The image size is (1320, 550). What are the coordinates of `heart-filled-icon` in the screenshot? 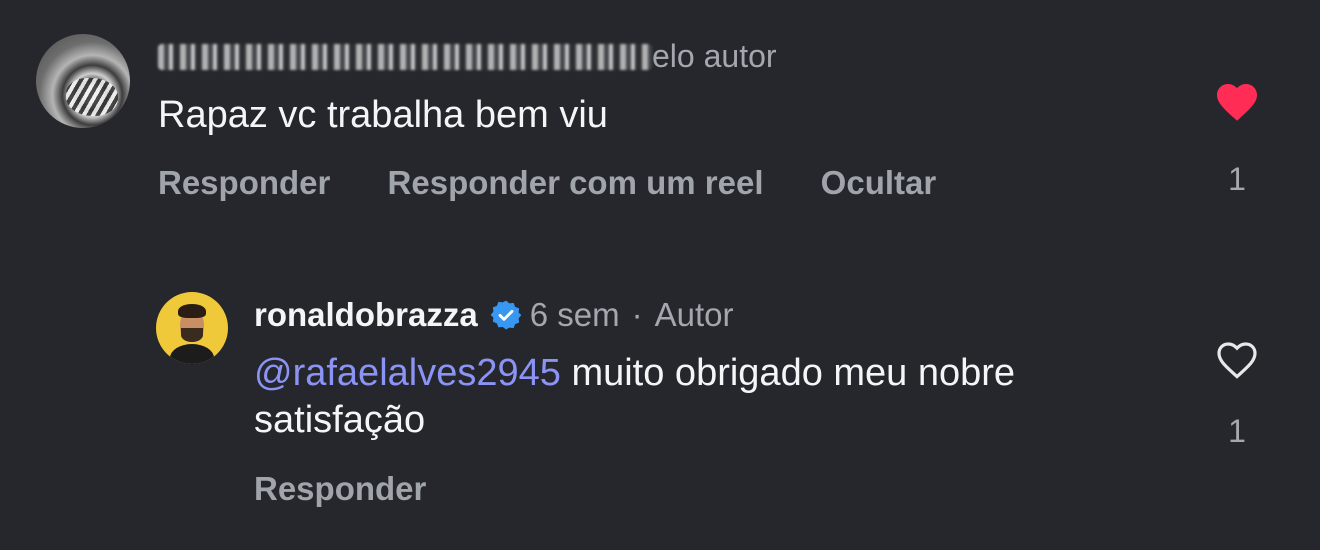 It's located at (1237, 100).